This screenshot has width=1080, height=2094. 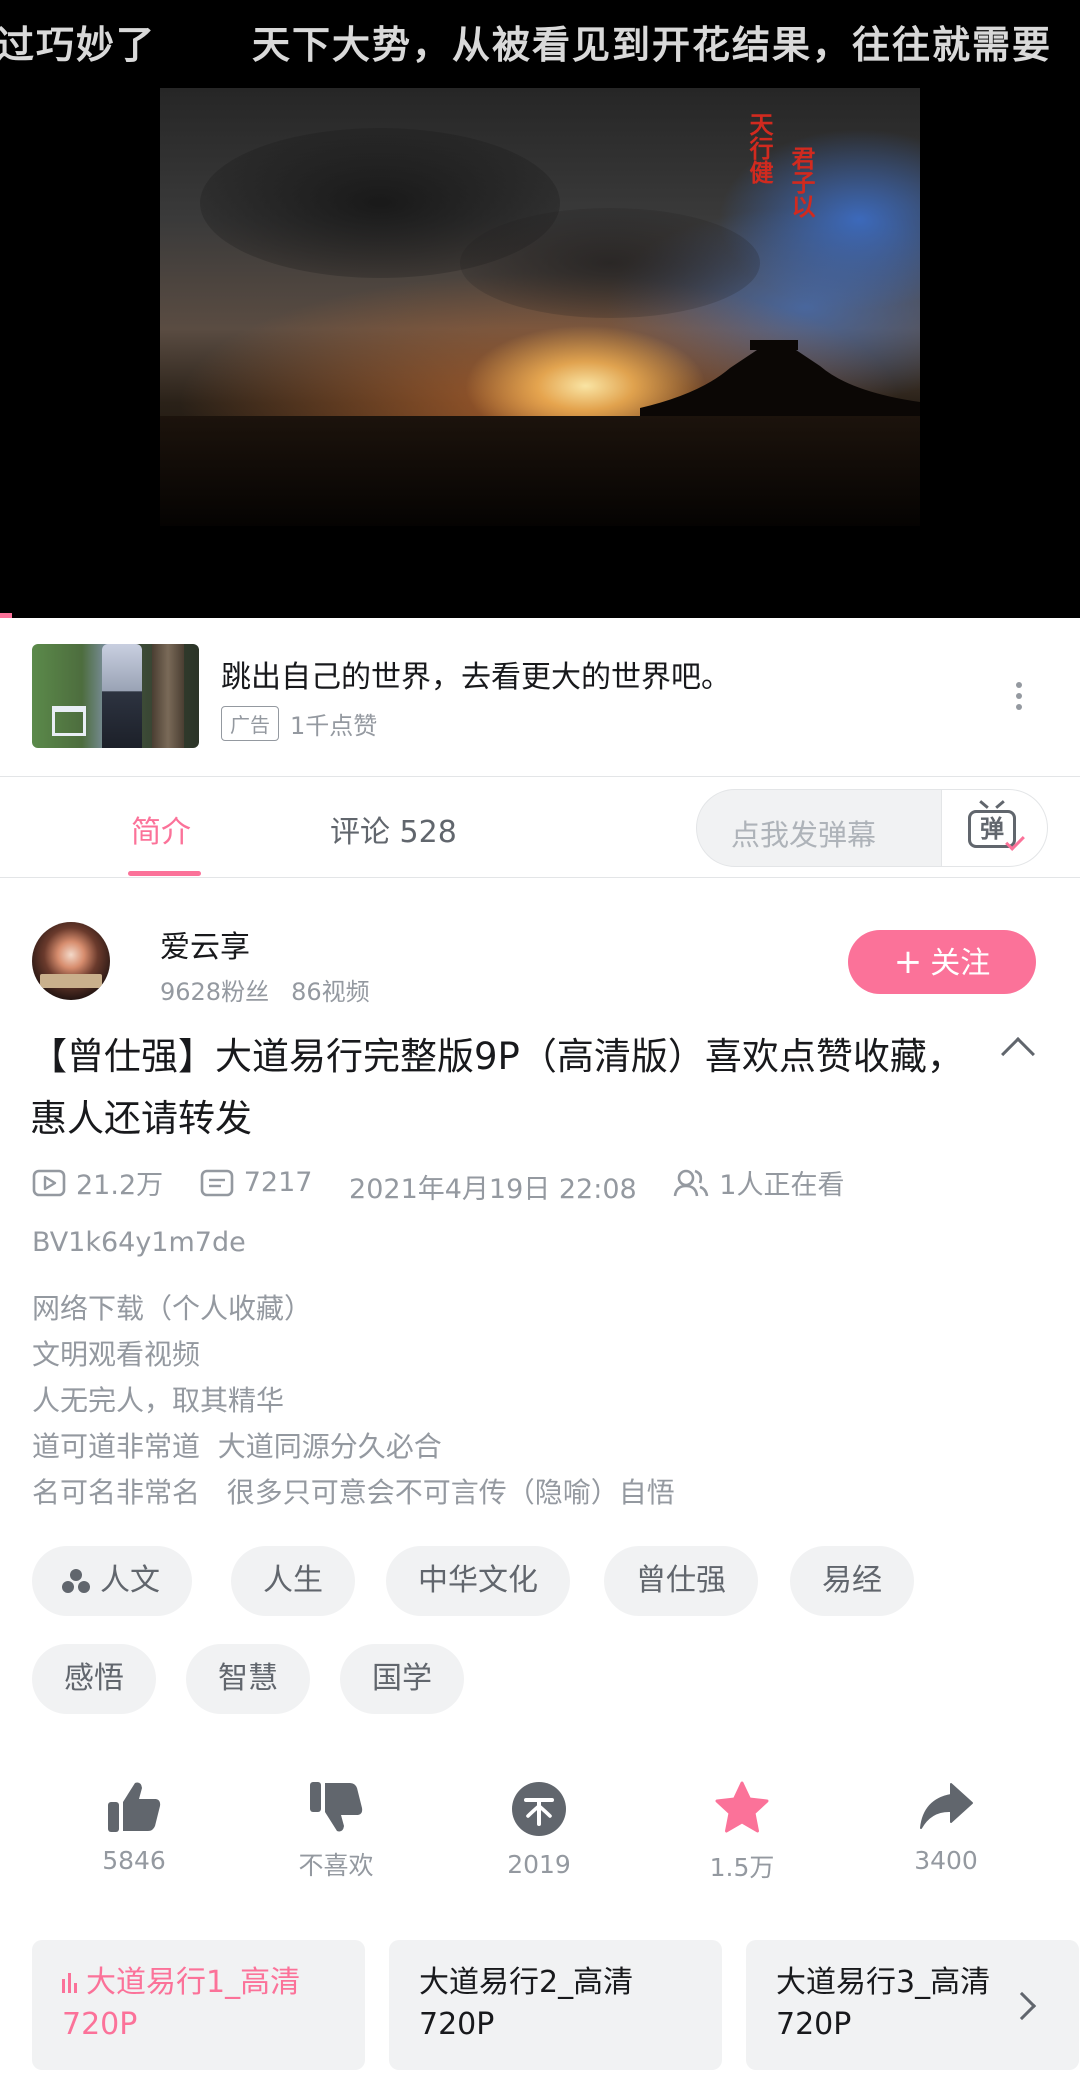 I want to click on danmaku-count-icon, so click(x=217, y=1182).